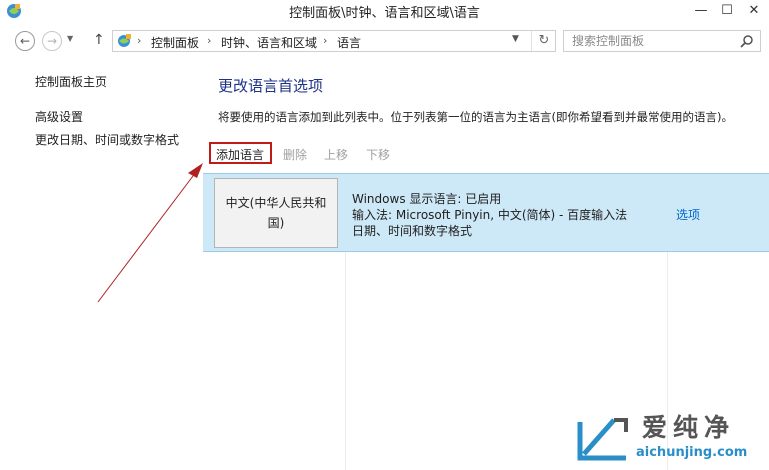 This screenshot has height=470, width=769. Describe the element at coordinates (486, 153) in the screenshot. I see `language-toolbar: 添加语言 删除 上移 下移` at that location.